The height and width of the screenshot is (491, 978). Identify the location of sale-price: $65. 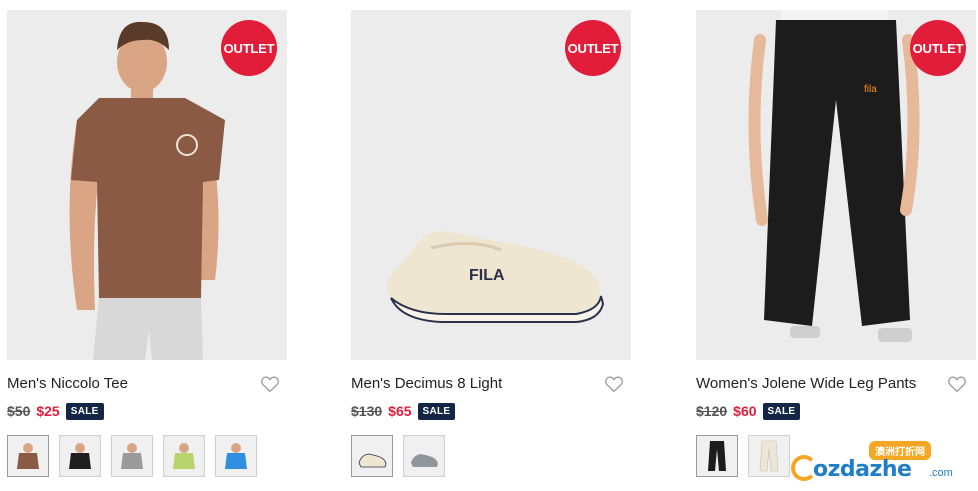
(400, 411).